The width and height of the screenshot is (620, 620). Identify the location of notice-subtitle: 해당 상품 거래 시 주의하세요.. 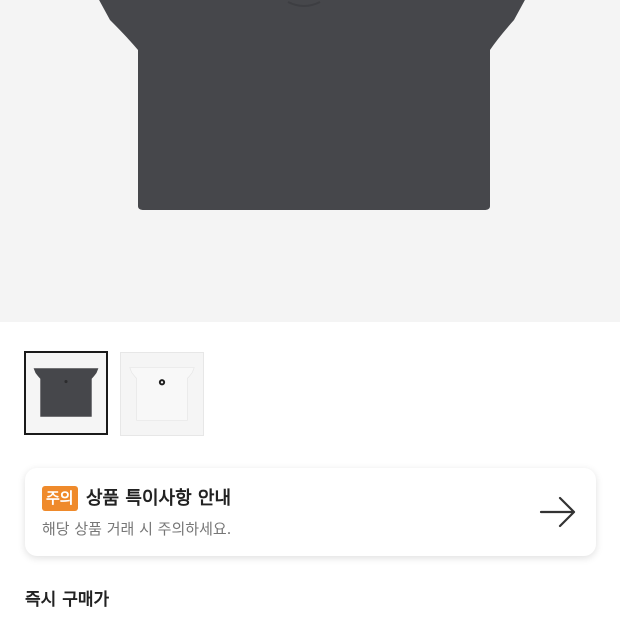
(137, 529).